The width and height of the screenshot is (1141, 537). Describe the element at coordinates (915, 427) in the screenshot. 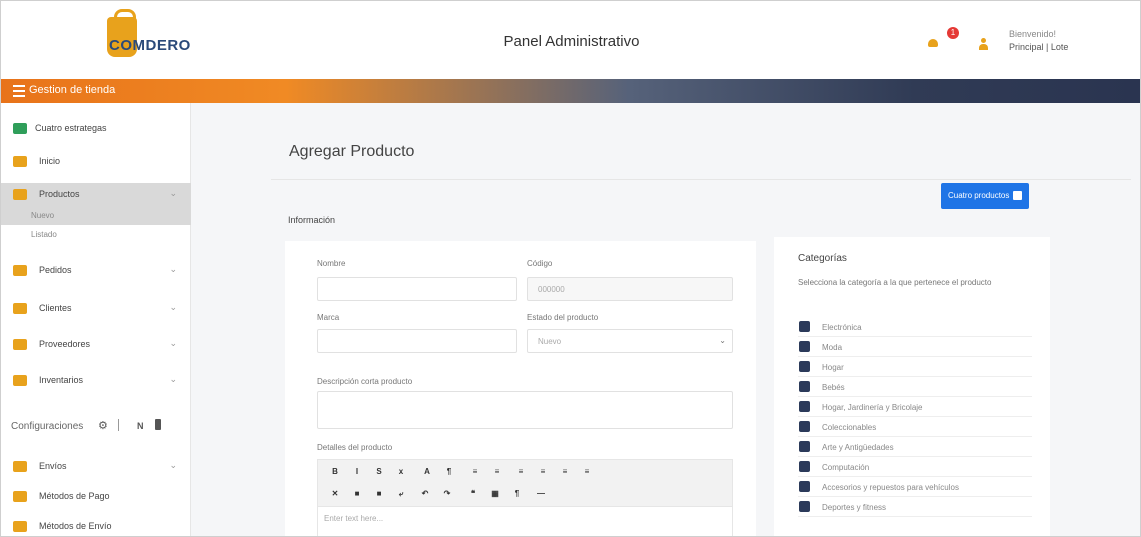

I see `category-item: Coleccionables` at that location.